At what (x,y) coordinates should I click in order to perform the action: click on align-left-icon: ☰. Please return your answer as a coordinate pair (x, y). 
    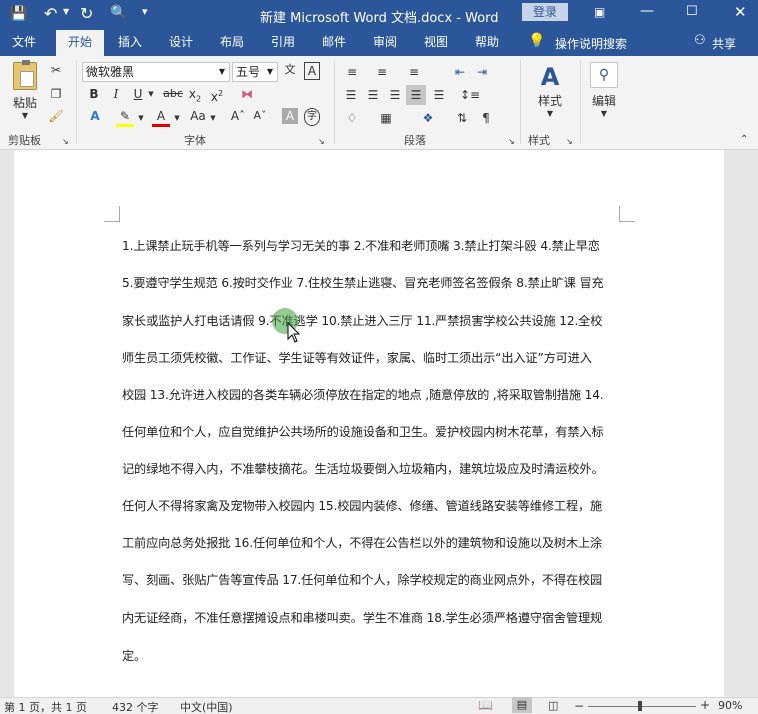
    Looking at the image, I should click on (351, 95).